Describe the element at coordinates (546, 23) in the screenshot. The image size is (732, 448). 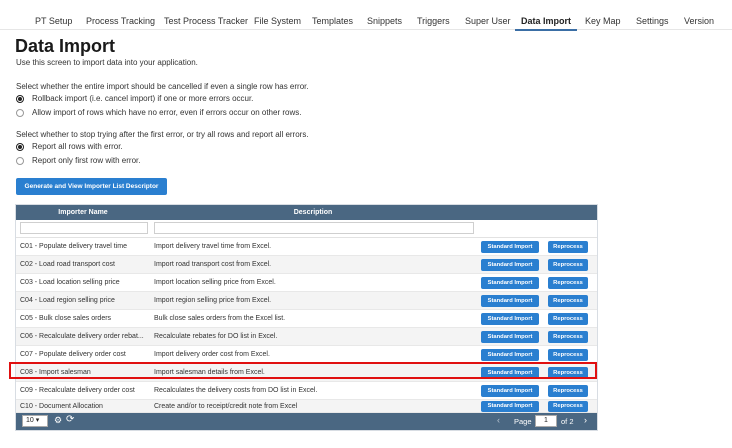
I see `tab-data-import: Data Import` at that location.